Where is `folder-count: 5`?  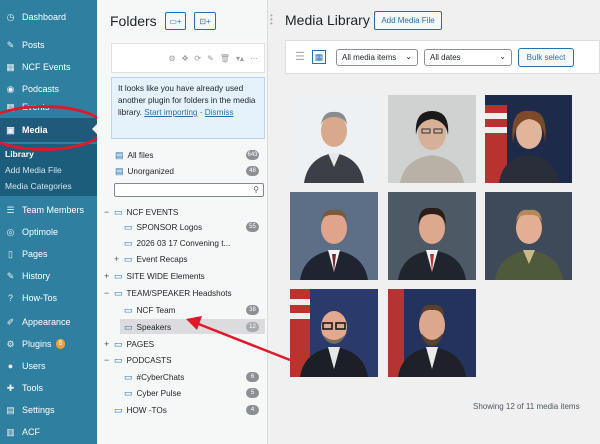 folder-count: 5 is located at coordinates (252, 393).